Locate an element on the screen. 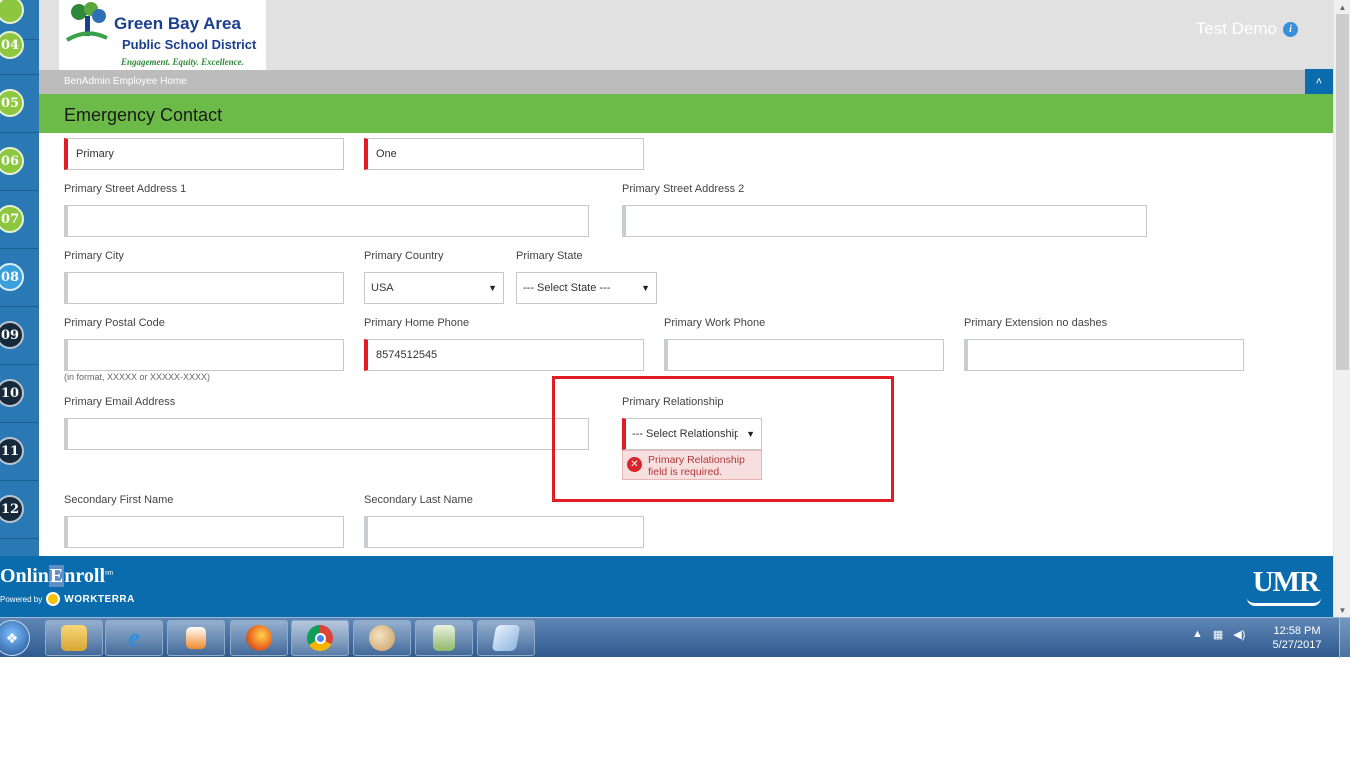 This screenshot has width=1366, height=768. vertical-scrollbar: ▲ ▼ is located at coordinates (1341, 308).